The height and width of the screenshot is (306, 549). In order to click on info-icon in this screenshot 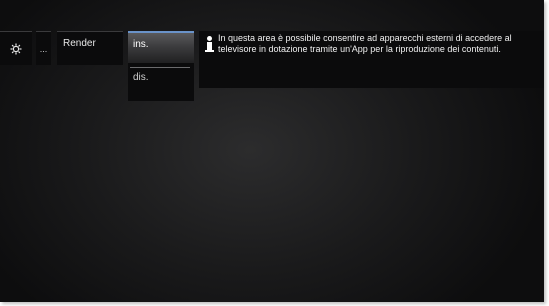, I will do `click(210, 45)`.